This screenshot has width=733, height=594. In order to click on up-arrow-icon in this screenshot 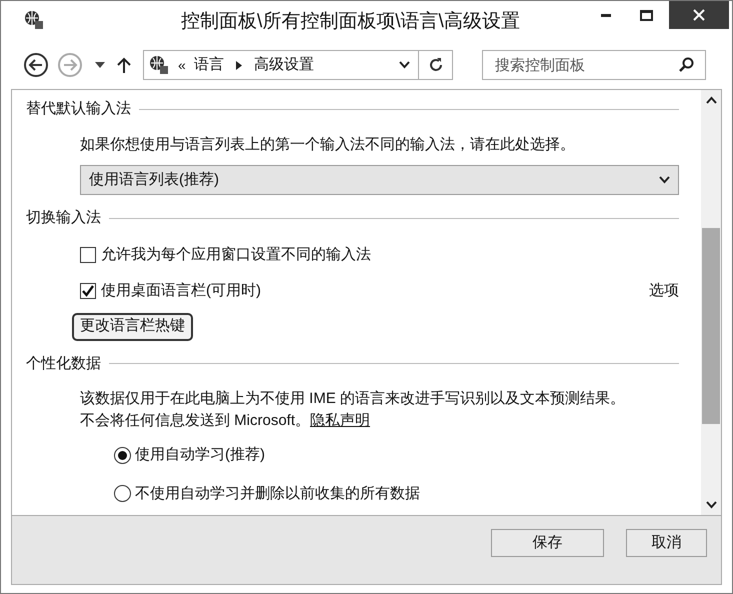, I will do `click(124, 65)`.